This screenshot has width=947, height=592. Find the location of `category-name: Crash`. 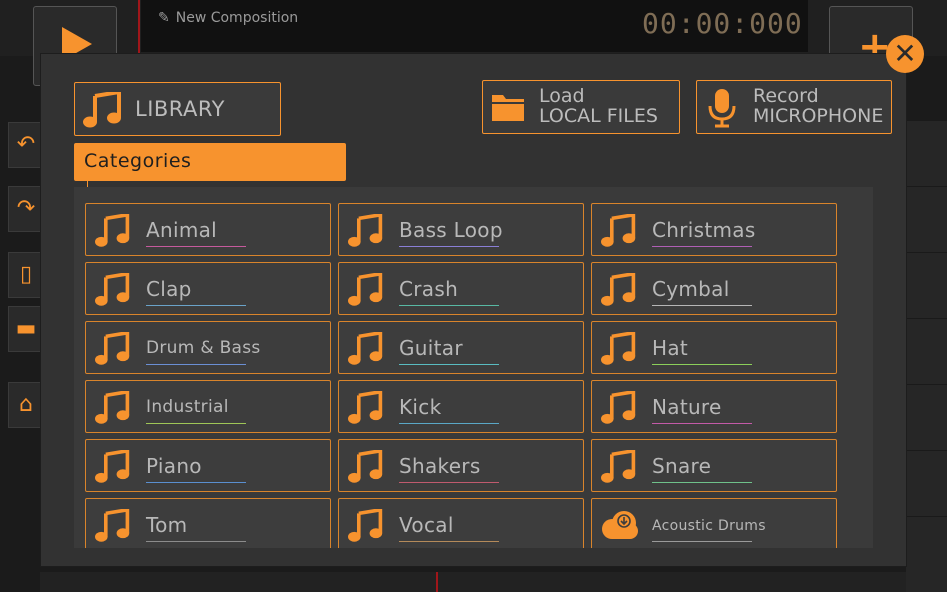

category-name: Crash is located at coordinates (429, 289).